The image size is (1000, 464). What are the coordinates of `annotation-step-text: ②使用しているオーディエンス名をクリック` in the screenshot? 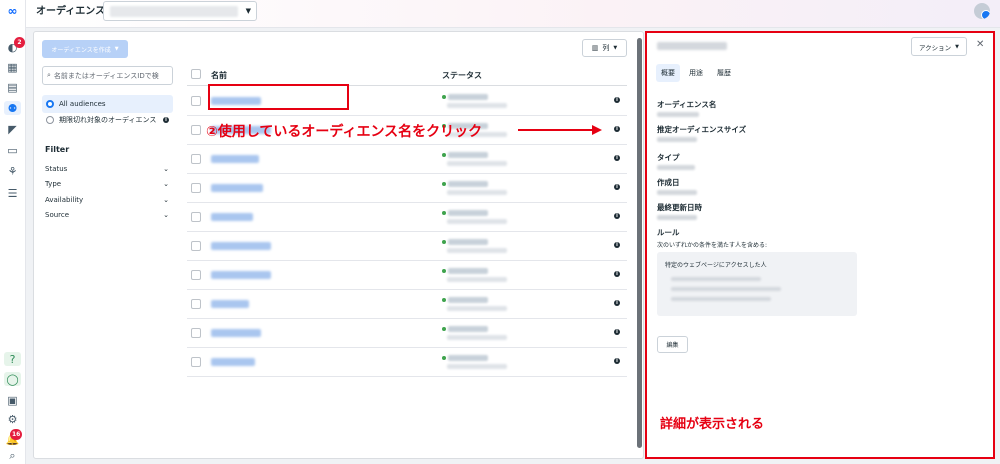 It's located at (344, 132).